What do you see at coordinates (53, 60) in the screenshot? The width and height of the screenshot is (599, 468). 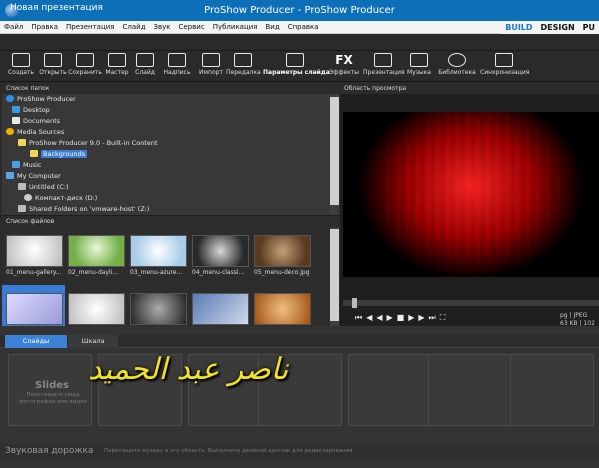 I see `open-icon` at bounding box center [53, 60].